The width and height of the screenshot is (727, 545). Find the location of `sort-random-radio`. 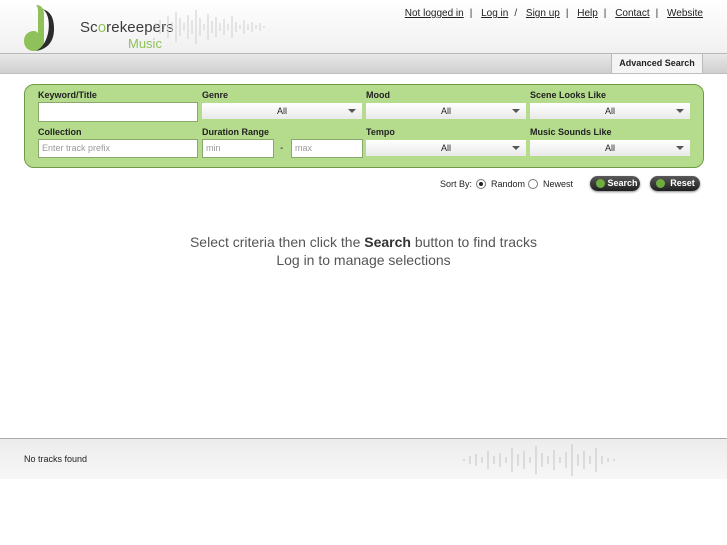

sort-random-radio is located at coordinates (481, 184).